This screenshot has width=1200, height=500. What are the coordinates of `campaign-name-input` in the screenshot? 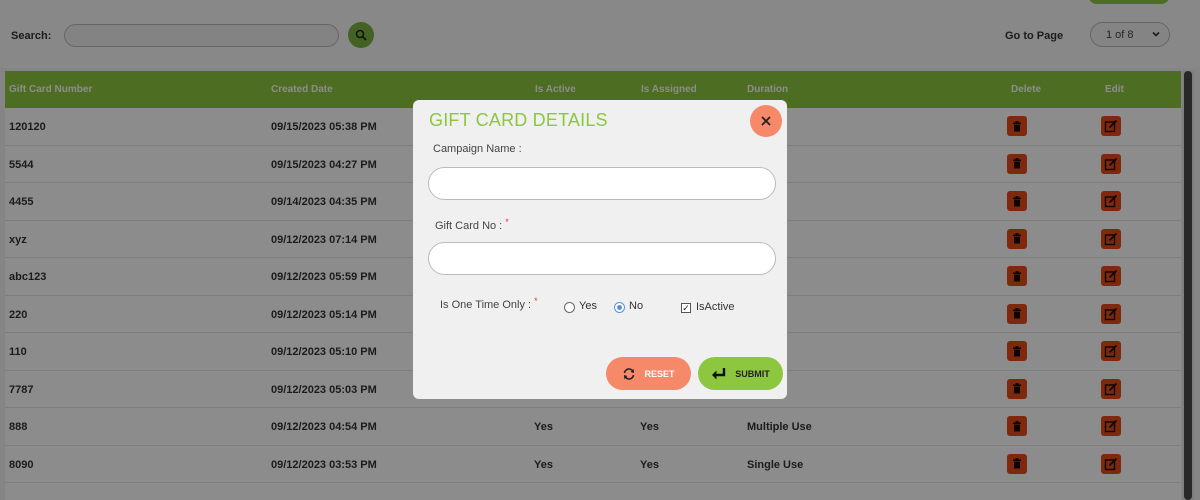 It's located at (602, 183).